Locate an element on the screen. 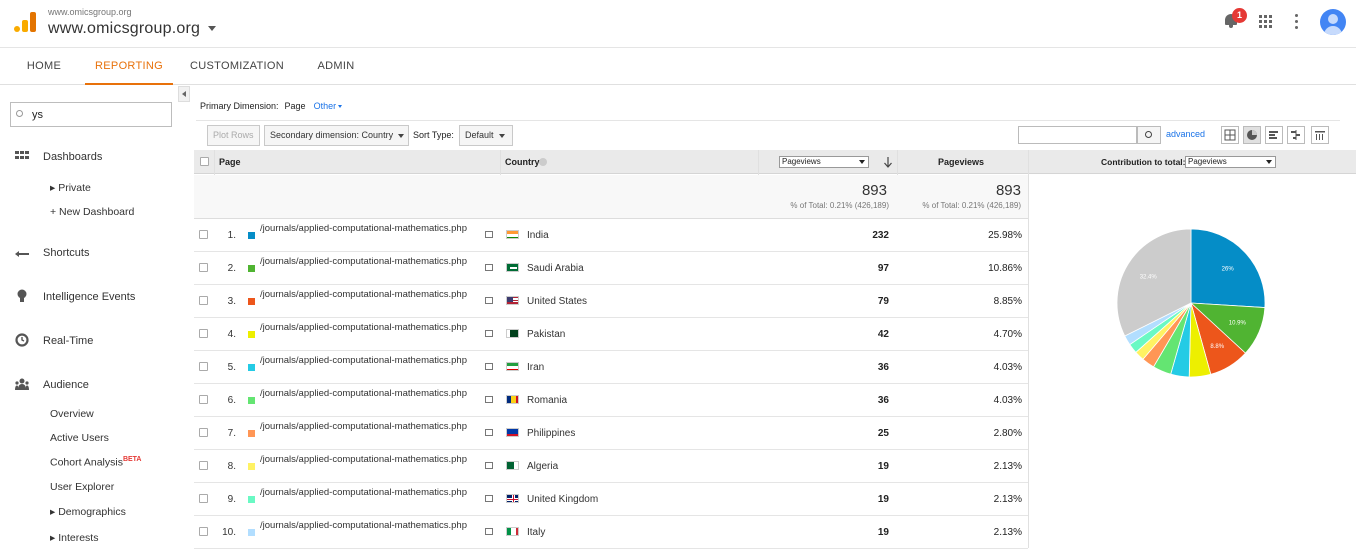  row-country-link: United Kingdom is located at coordinates (562, 499).